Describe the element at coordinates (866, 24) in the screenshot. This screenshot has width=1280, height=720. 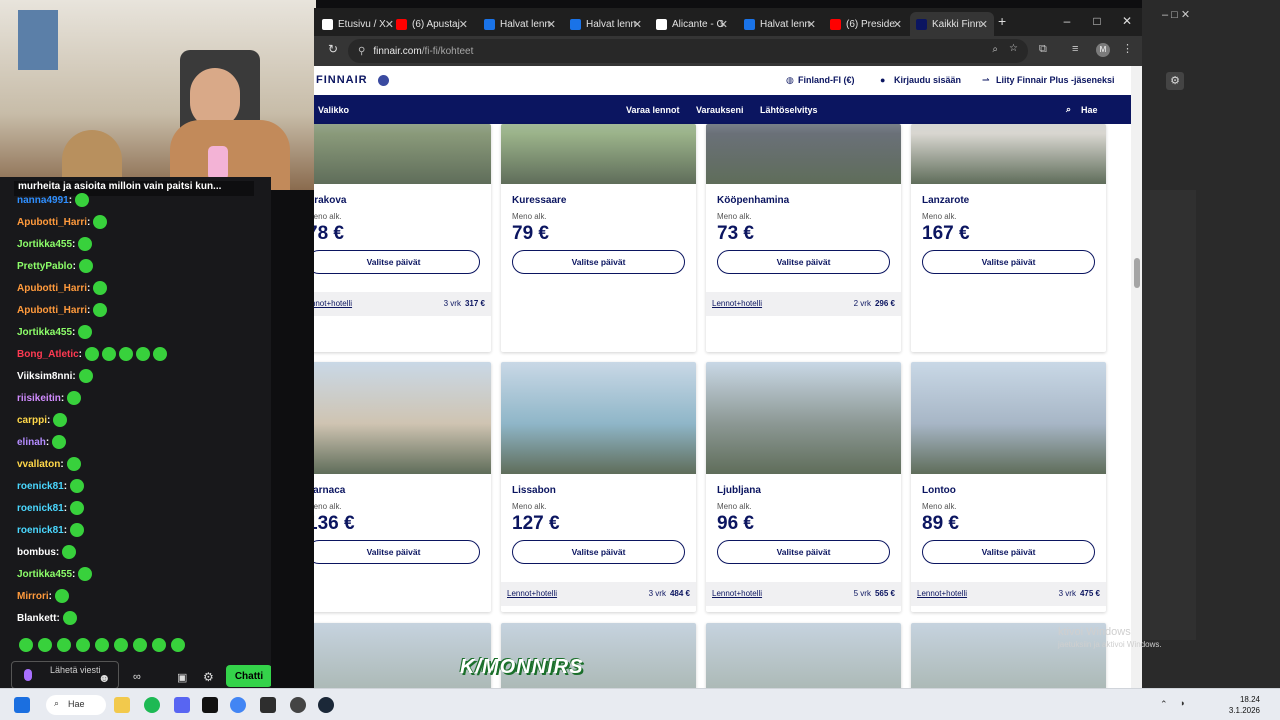
I see `browser-tab: (6) Preside ✕` at that location.